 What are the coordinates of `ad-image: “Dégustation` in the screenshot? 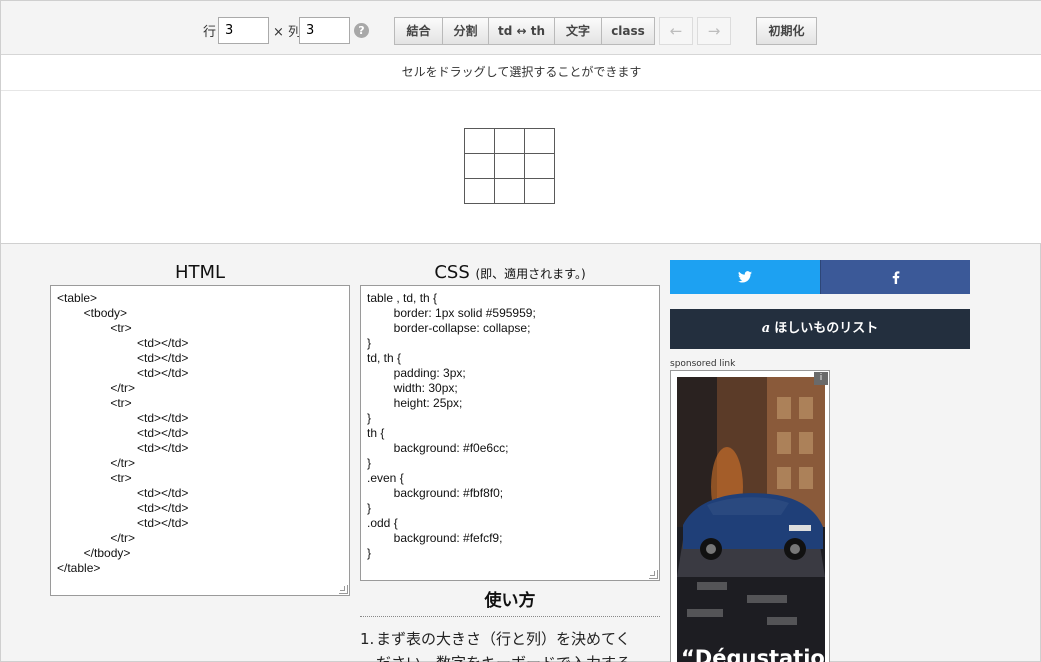 It's located at (751, 519).